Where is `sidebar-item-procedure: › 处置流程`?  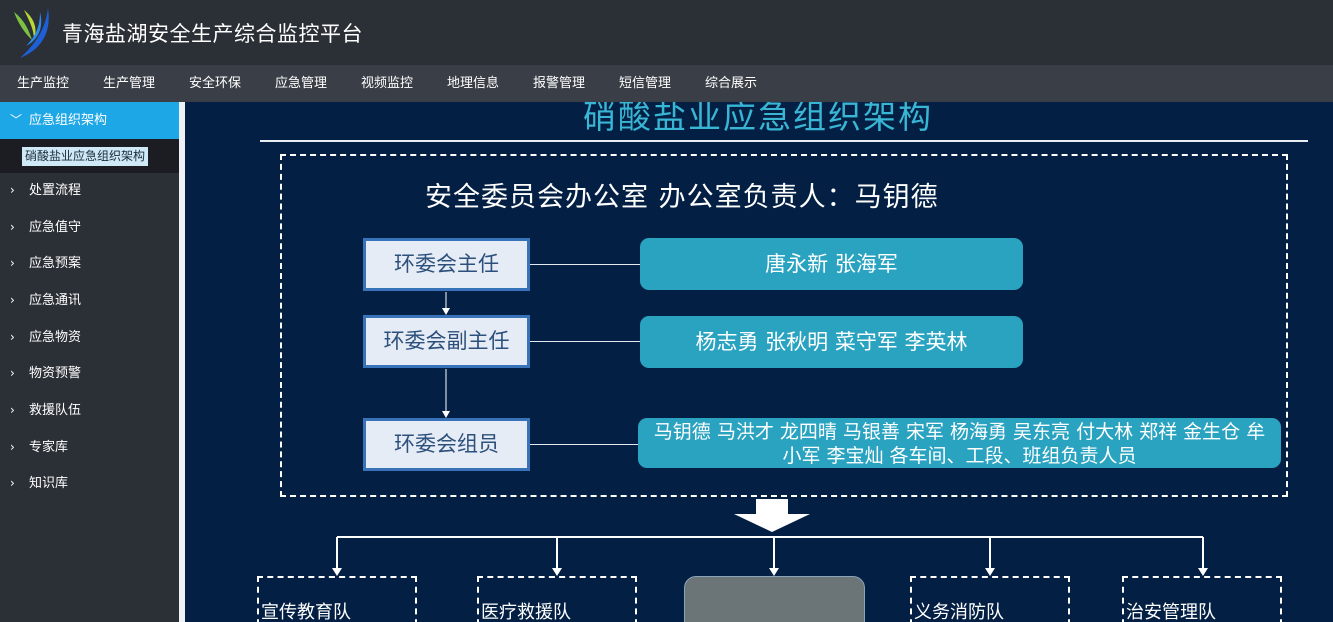
sidebar-item-procedure: › 处置流程 is located at coordinates (89, 191).